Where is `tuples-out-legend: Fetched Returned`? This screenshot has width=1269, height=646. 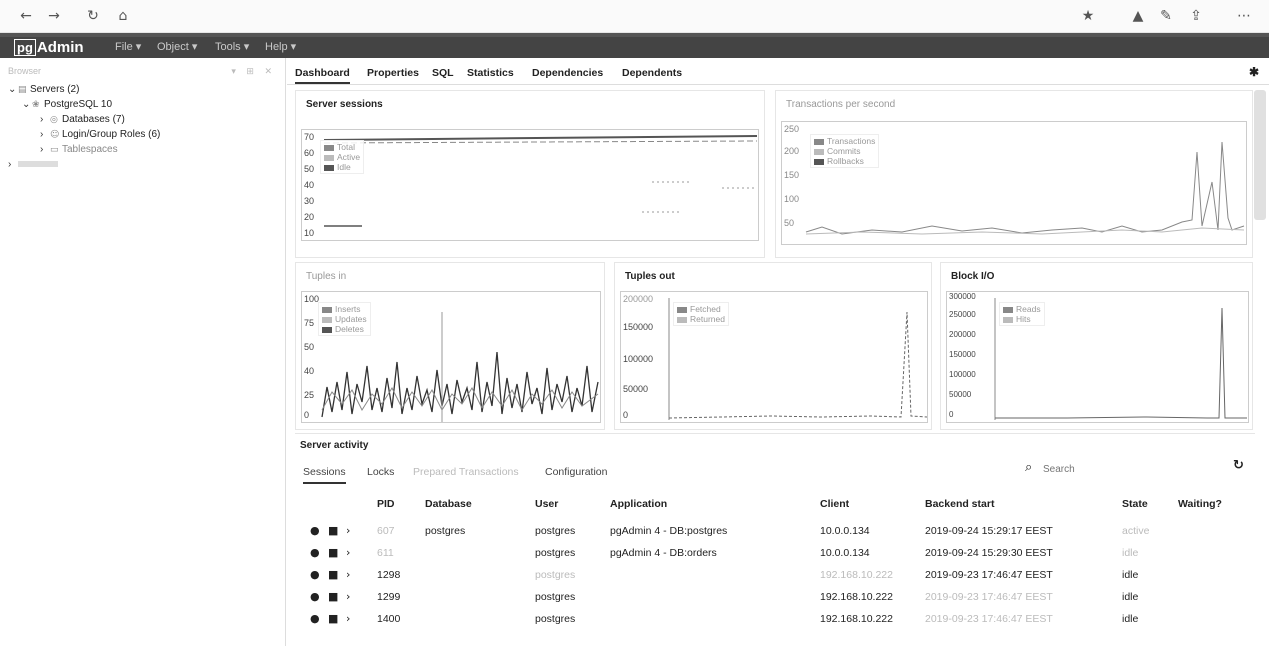 tuples-out-legend: Fetched Returned is located at coordinates (701, 314).